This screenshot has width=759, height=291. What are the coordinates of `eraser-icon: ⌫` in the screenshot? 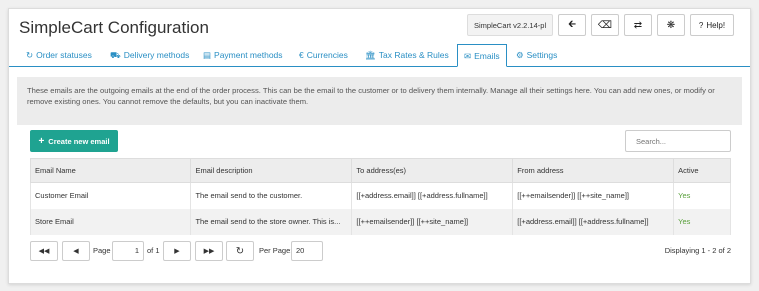 It's located at (605, 25).